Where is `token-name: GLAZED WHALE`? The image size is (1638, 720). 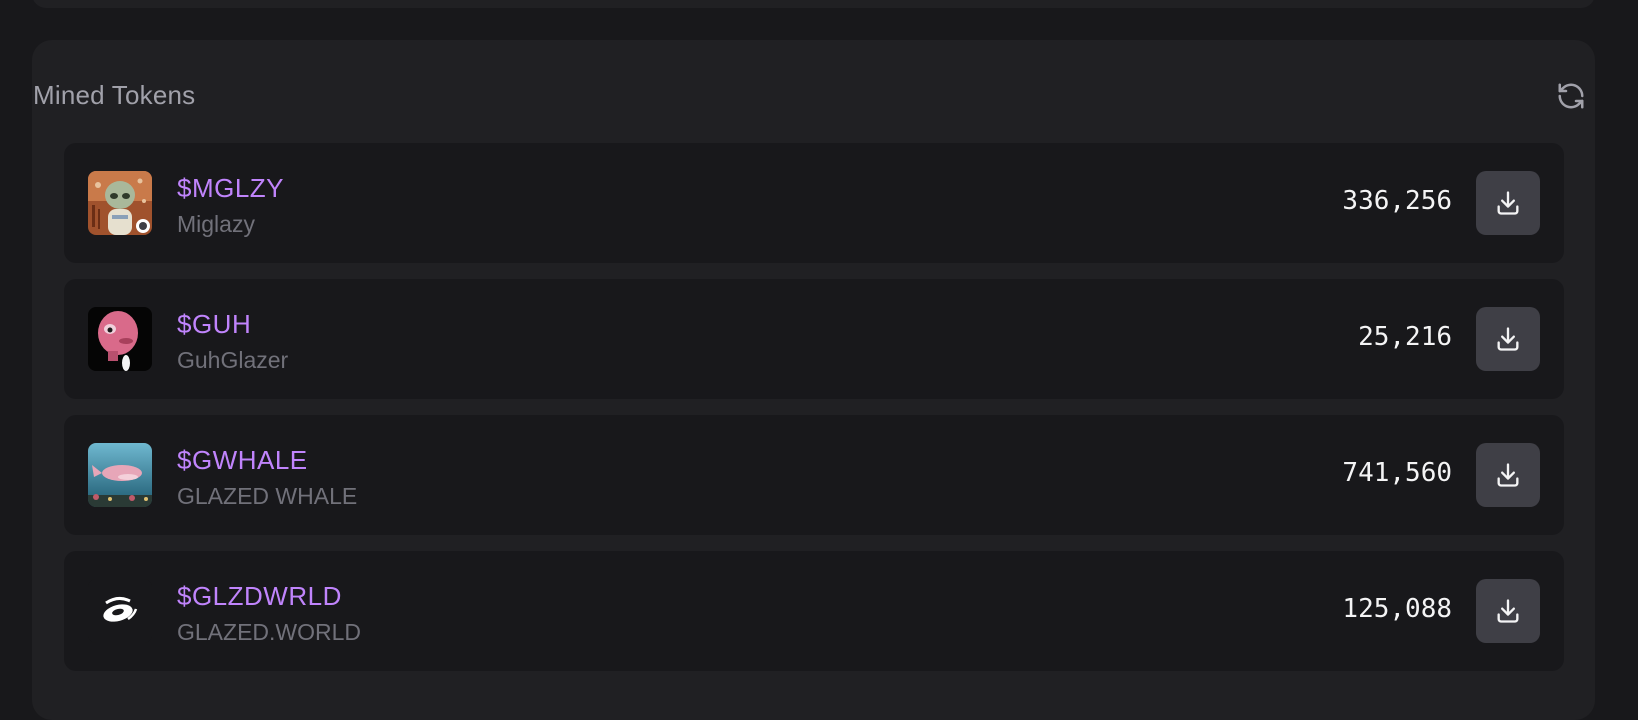 token-name: GLAZED WHALE is located at coordinates (267, 496).